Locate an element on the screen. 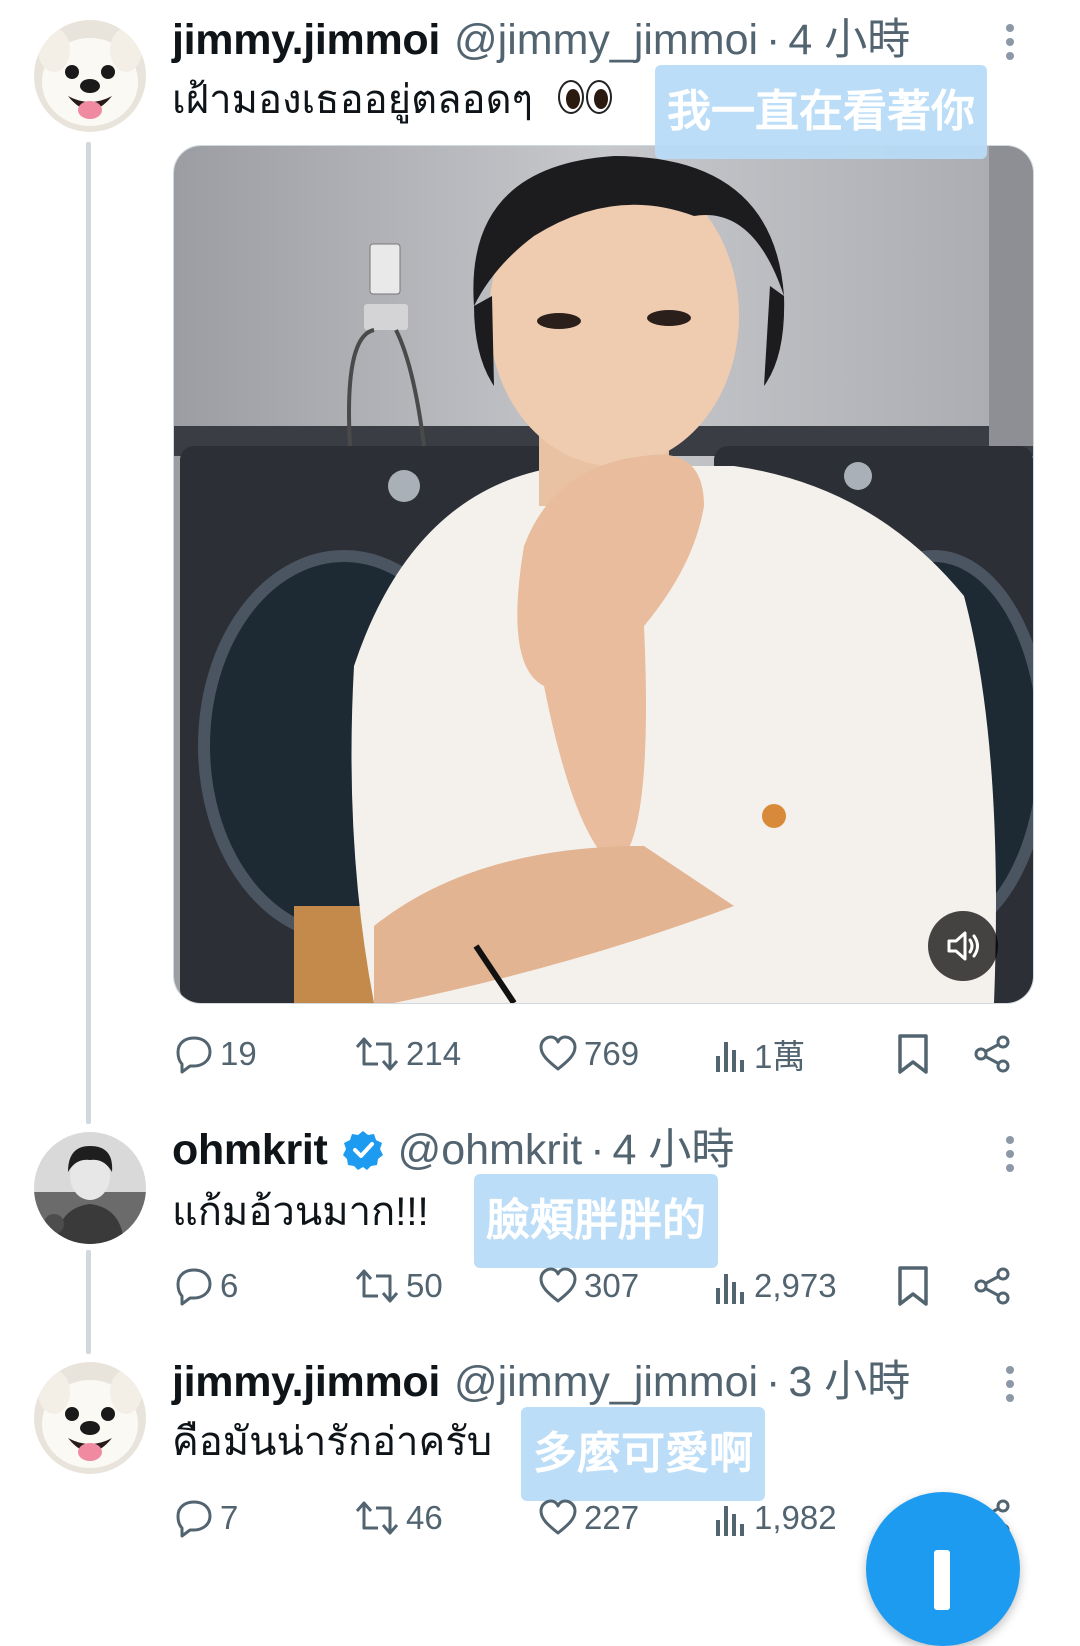  person-avatar-icon is located at coordinates (90, 1188).